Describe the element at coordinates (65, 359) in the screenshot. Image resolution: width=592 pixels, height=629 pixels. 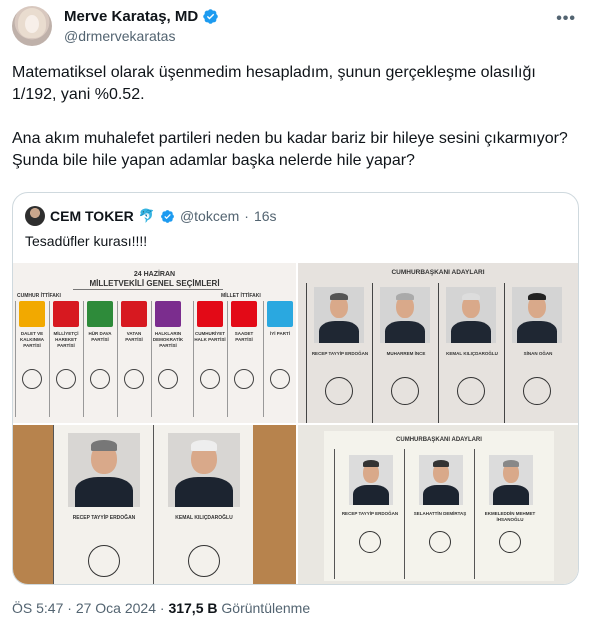
I see `party-column: MİLLİYETÇİ HAREKET PARTİSİ` at that location.